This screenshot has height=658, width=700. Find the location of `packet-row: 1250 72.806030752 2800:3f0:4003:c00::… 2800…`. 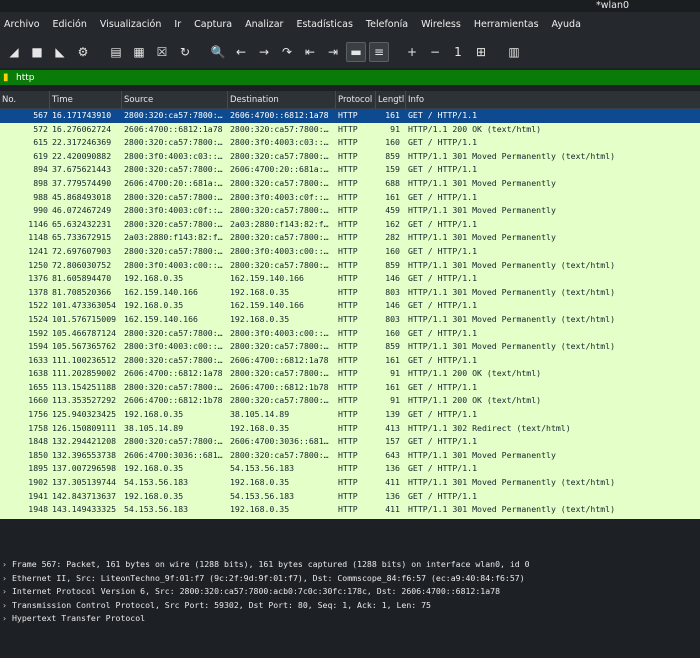

packet-row: 1250 72.806030752 2800:3f0:4003:c00::… 2800… is located at coordinates (350, 266).